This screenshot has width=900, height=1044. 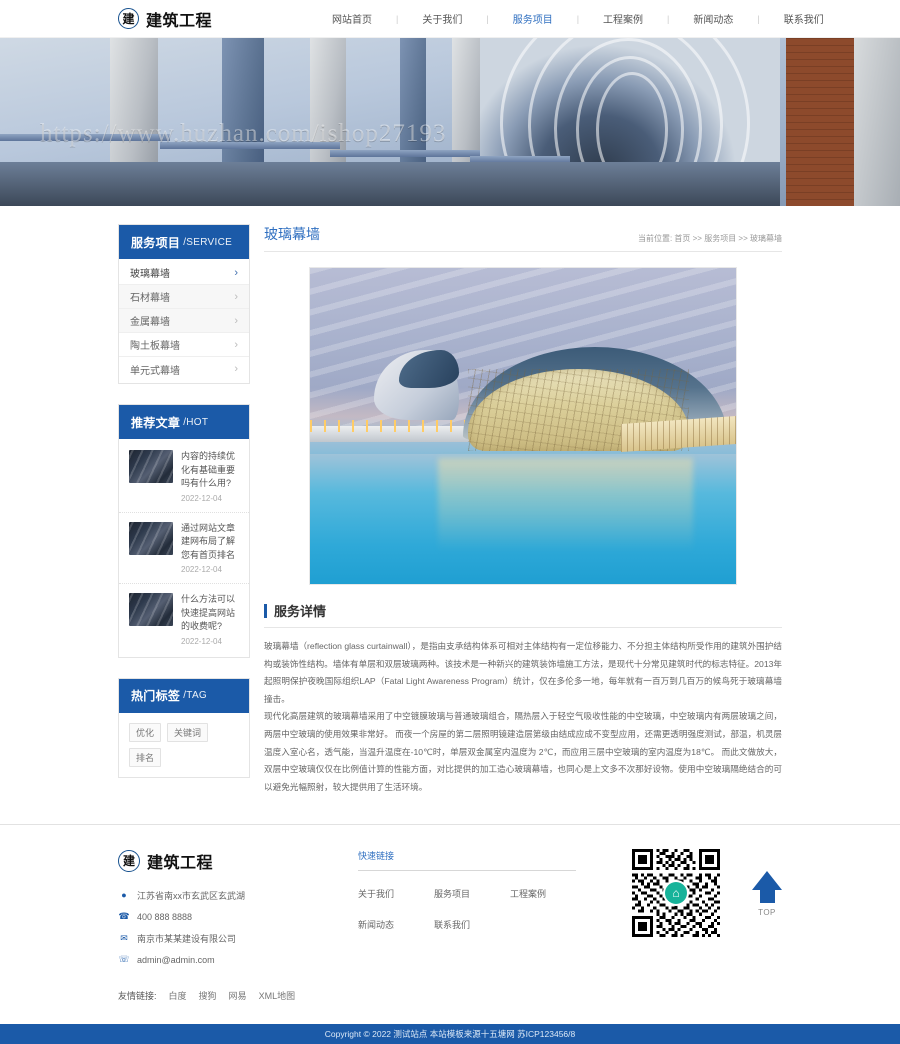 What do you see at coordinates (124, 959) in the screenshot?
I see `telephone-icon: ☏` at bounding box center [124, 959].